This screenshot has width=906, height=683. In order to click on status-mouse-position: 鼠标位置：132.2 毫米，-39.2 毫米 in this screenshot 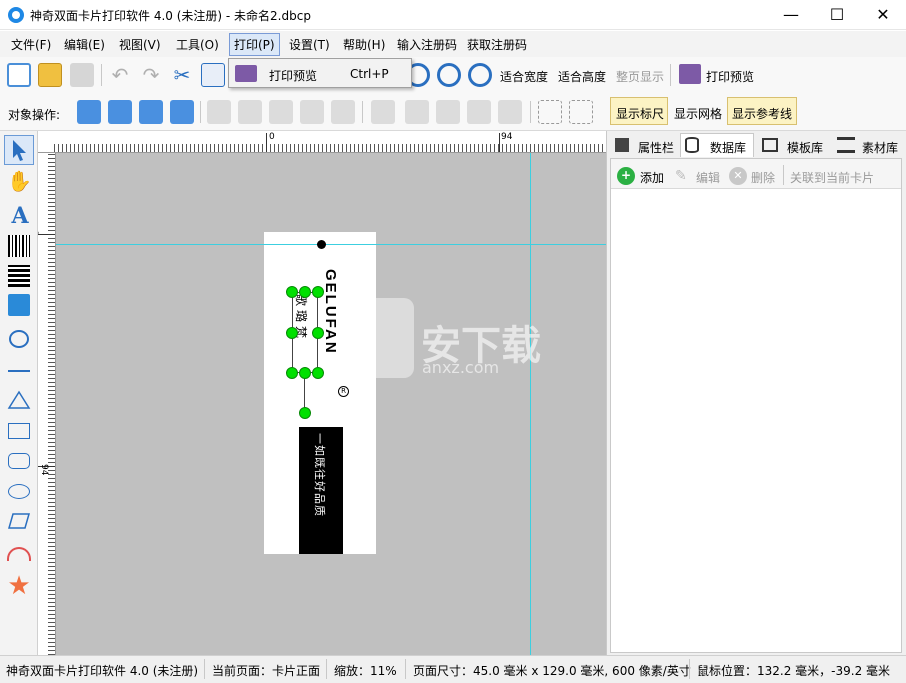, I will do `click(794, 671)`.